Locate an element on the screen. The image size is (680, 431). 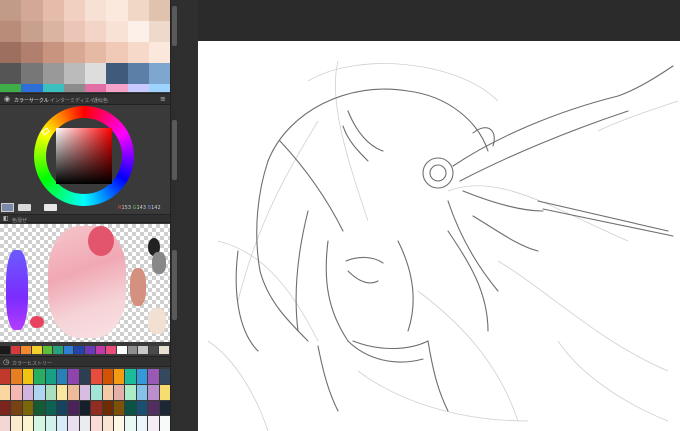
color-set-accents is located at coordinates (85, 88).